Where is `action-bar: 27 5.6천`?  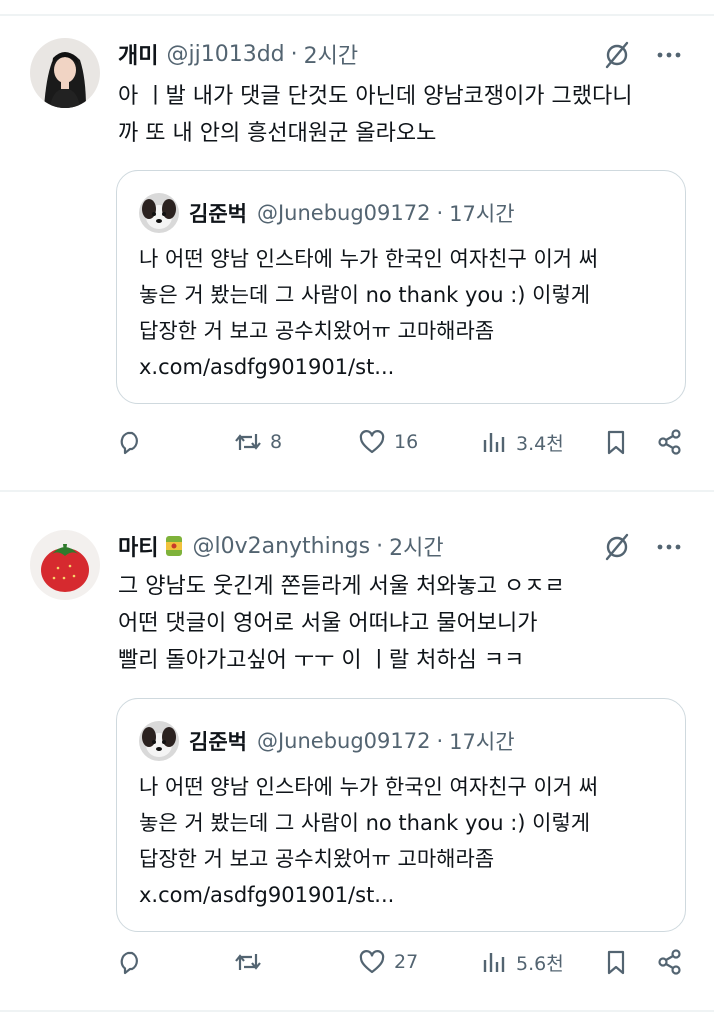 action-bar: 27 5.6천 is located at coordinates (401, 962).